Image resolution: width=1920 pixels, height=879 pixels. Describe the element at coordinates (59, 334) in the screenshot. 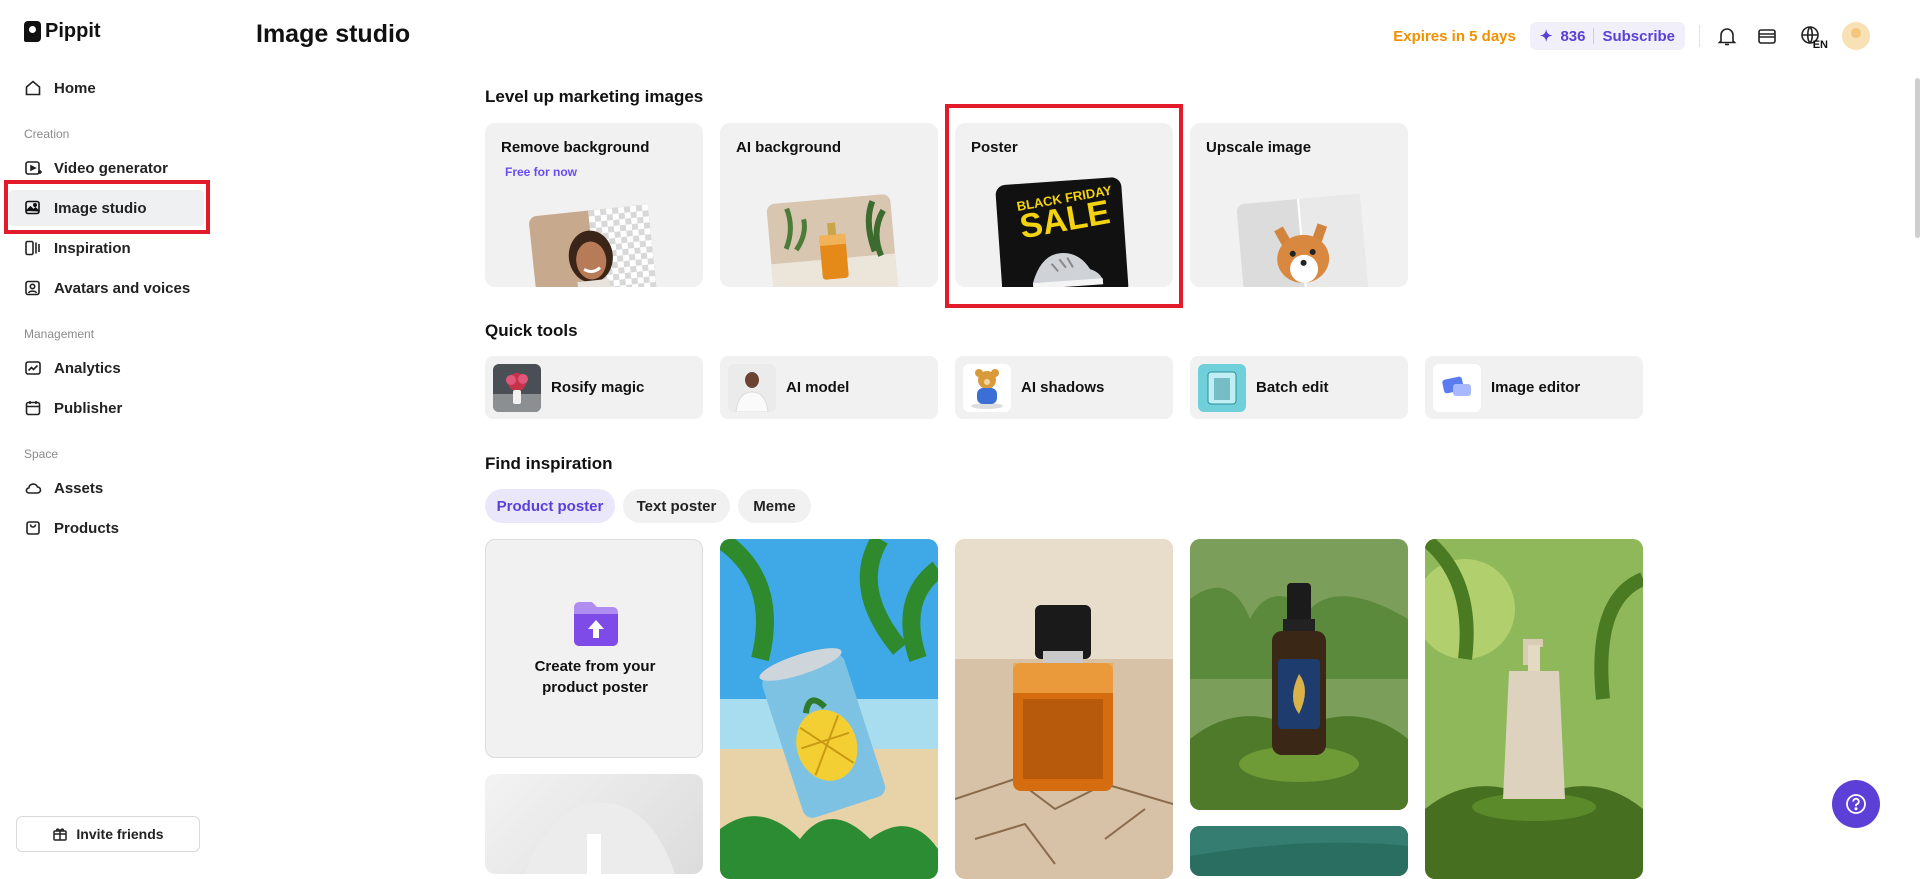

I see `section-label-management: Management` at that location.